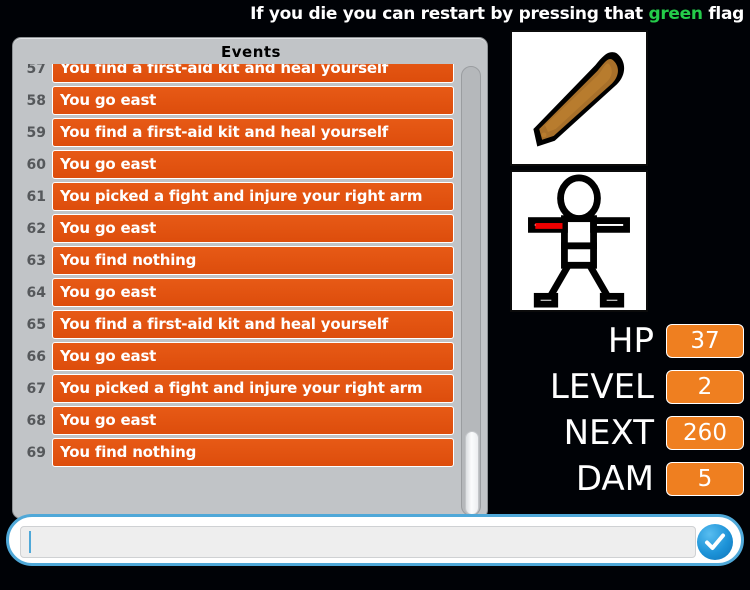 The width and height of the screenshot is (750, 590). Describe the element at coordinates (472, 473) in the screenshot. I see `events-scrollbar-thumb` at that location.